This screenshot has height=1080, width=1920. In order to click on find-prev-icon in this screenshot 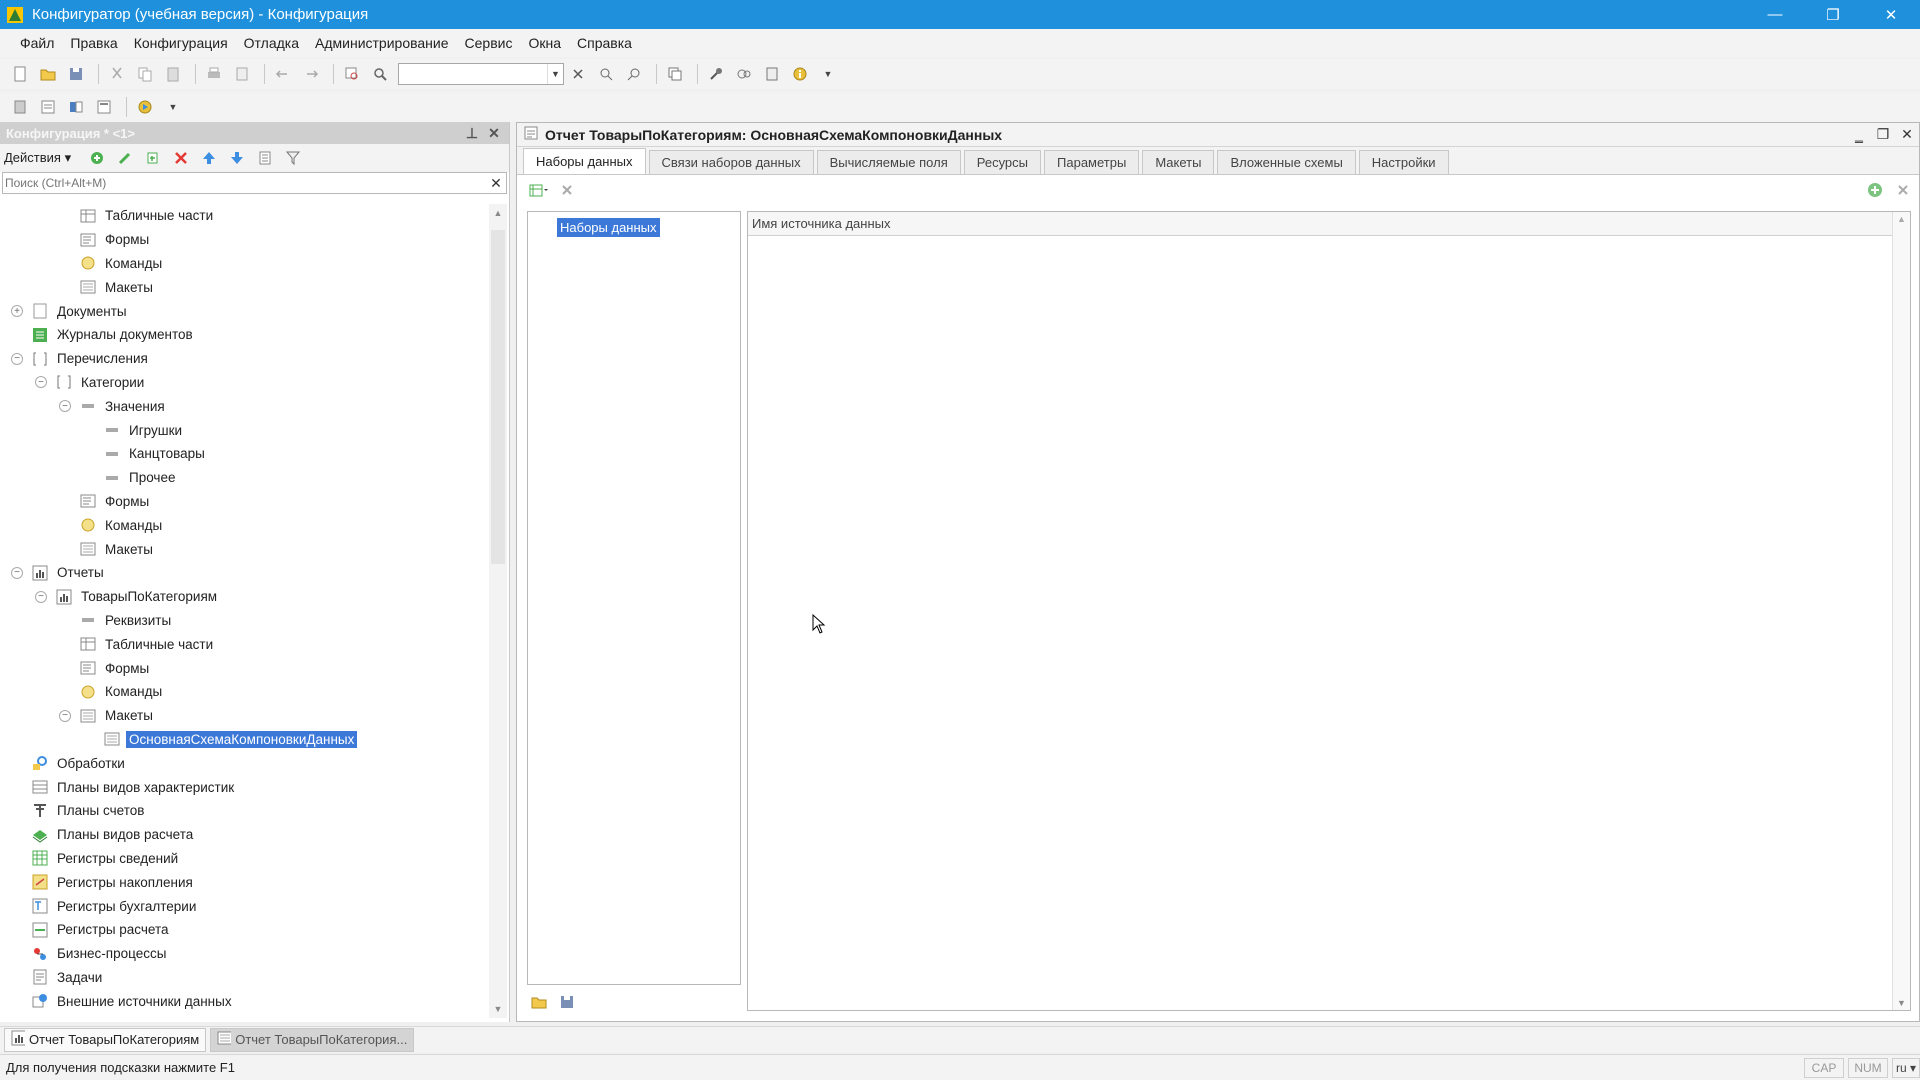, I will do `click(634, 74)`.